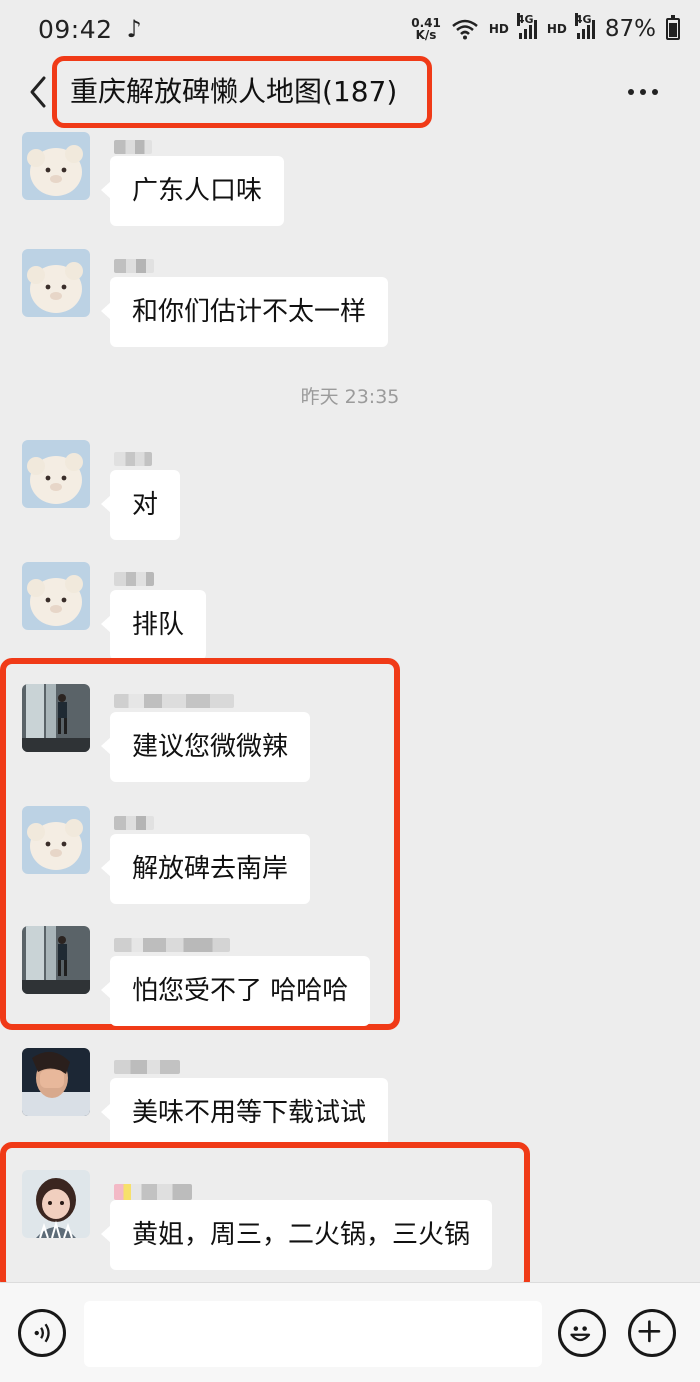 The width and height of the screenshot is (700, 1382). What do you see at coordinates (296, 1235) in the screenshot?
I see `message-bubble: 黄姐，周三，二火锅，三火锅` at bounding box center [296, 1235].